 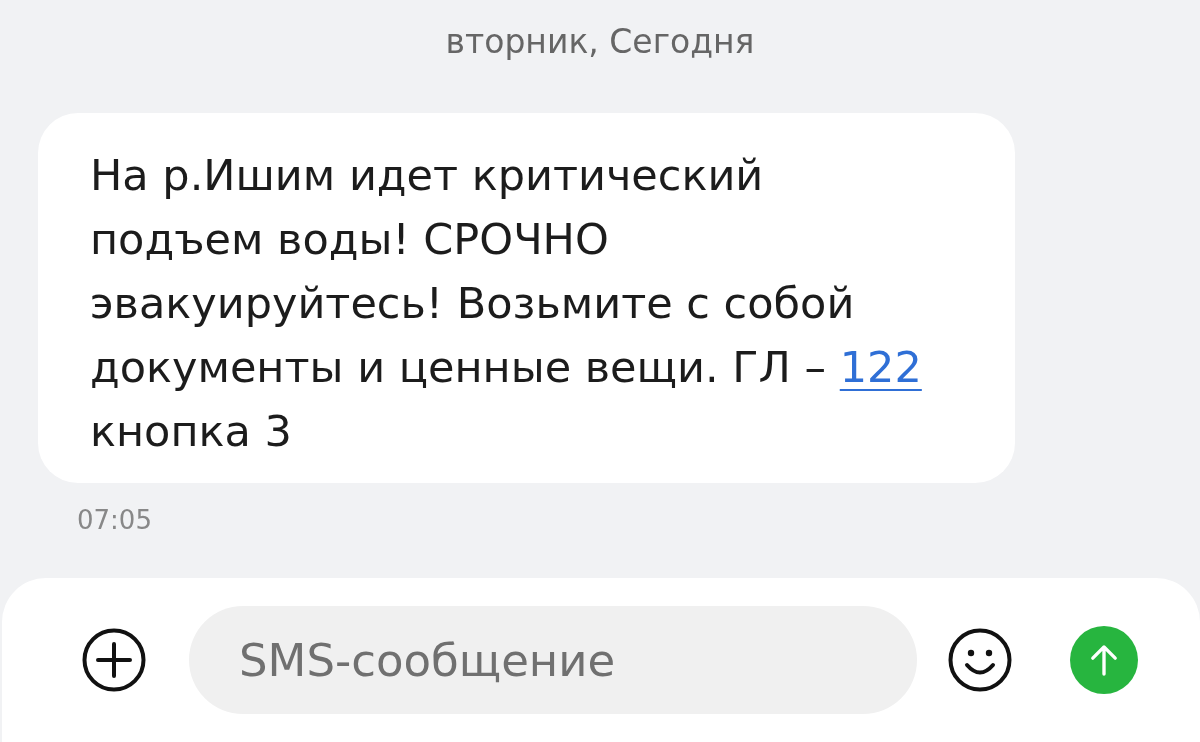 I want to click on date-header: вторник, Сегодня, so click(x=600, y=42).